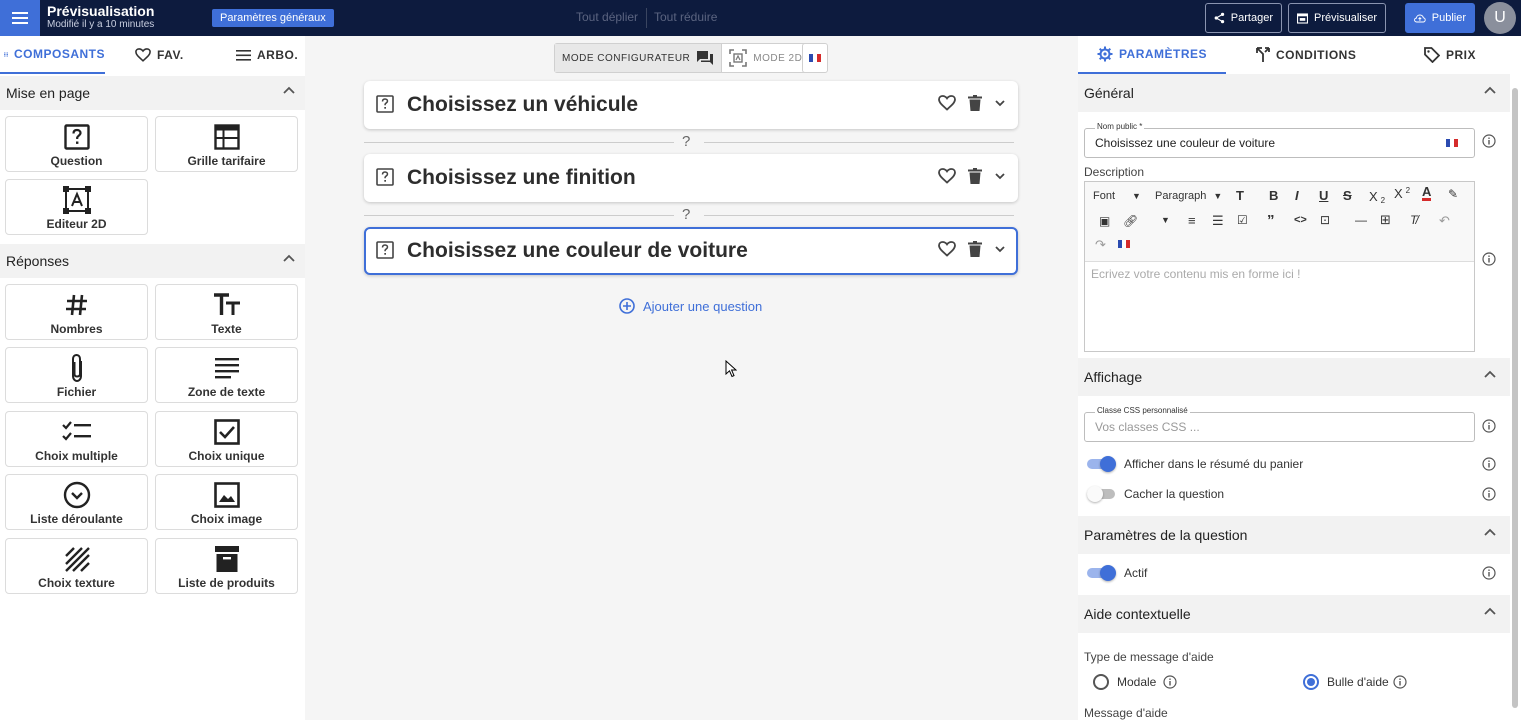 The height and width of the screenshot is (720, 1521). Describe the element at coordinates (1323, 195) in the screenshot. I see `underline-icon: U` at that location.